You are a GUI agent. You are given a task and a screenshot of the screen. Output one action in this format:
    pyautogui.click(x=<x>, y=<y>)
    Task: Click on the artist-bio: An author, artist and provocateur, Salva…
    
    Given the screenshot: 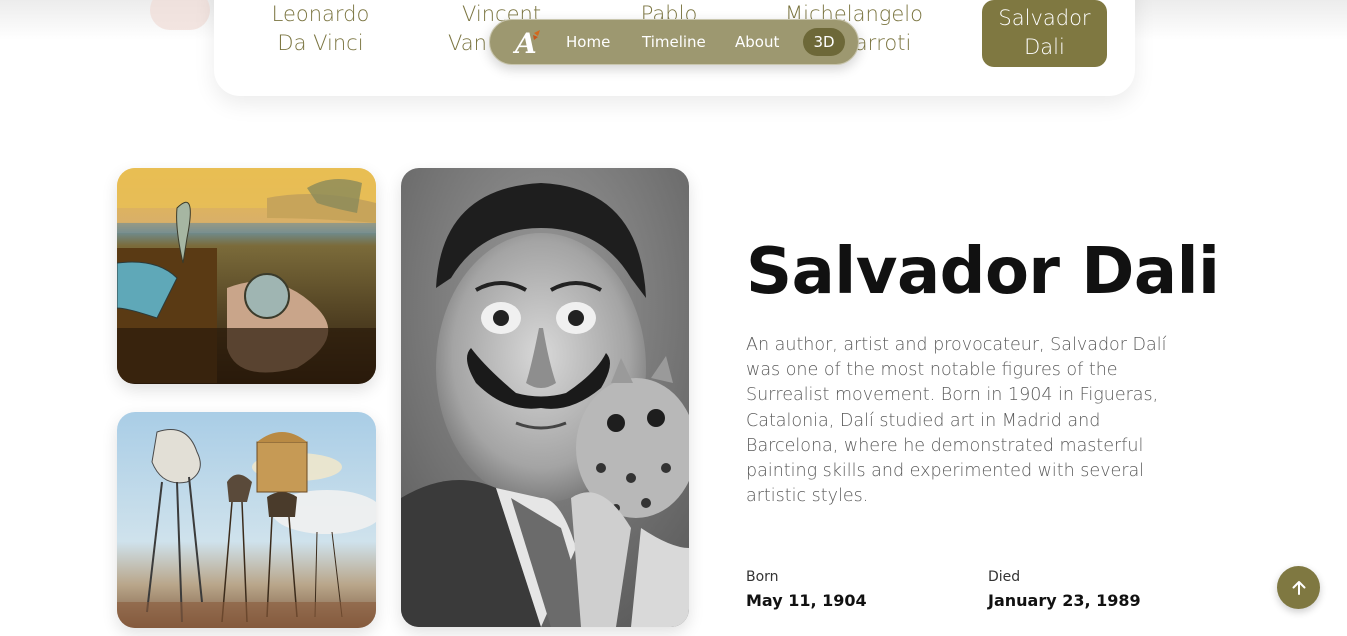 What is the action you would take?
    pyautogui.click(x=956, y=421)
    